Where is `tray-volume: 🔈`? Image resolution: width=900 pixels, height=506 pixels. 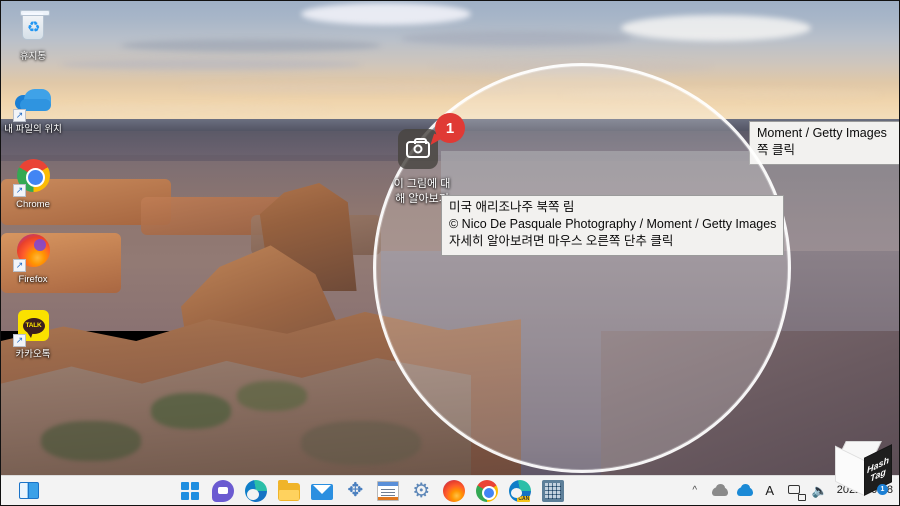
tray-volume: 🔈 is located at coordinates (820, 491).